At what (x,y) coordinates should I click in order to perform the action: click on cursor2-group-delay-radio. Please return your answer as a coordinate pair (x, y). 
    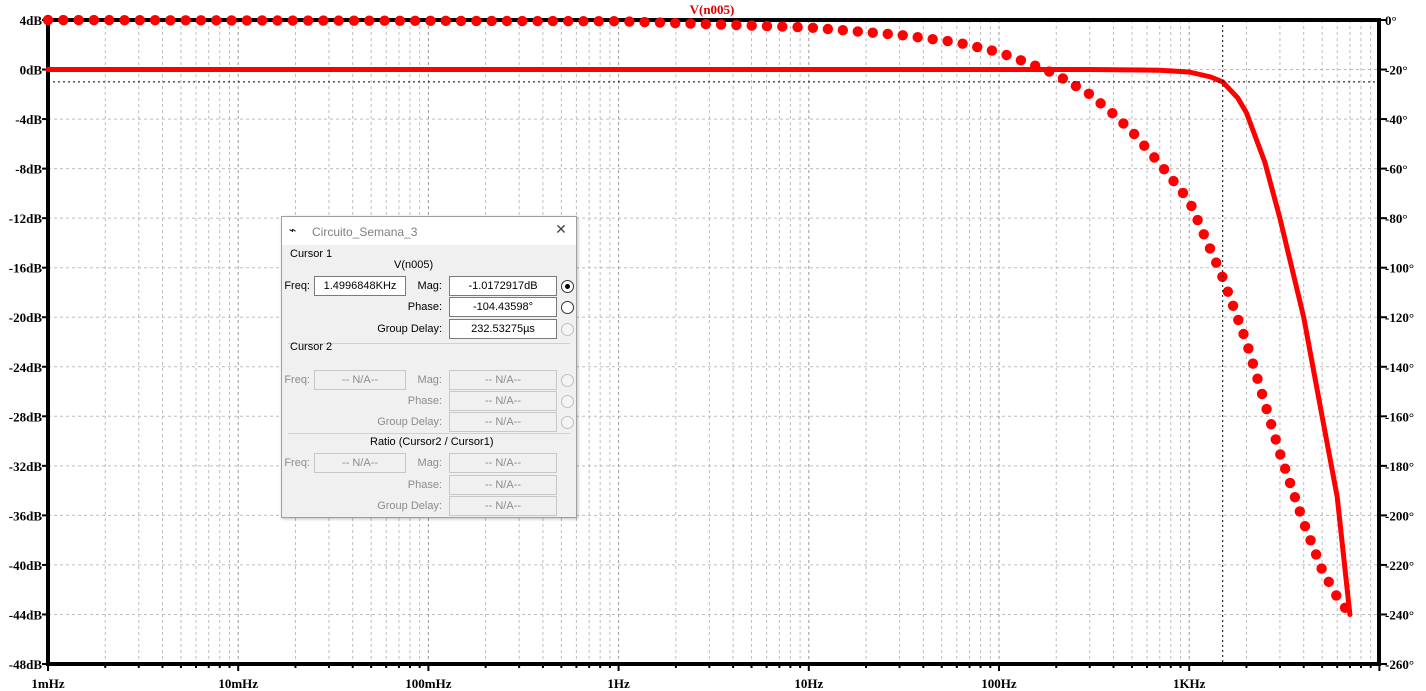
    Looking at the image, I should click on (567, 422).